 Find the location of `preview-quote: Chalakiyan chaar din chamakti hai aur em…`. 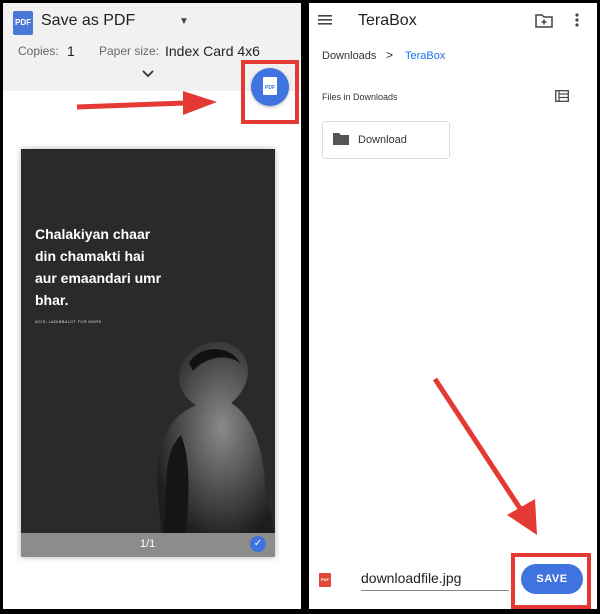

preview-quote: Chalakiyan chaar din chamakti hai aur em… is located at coordinates (105, 267).